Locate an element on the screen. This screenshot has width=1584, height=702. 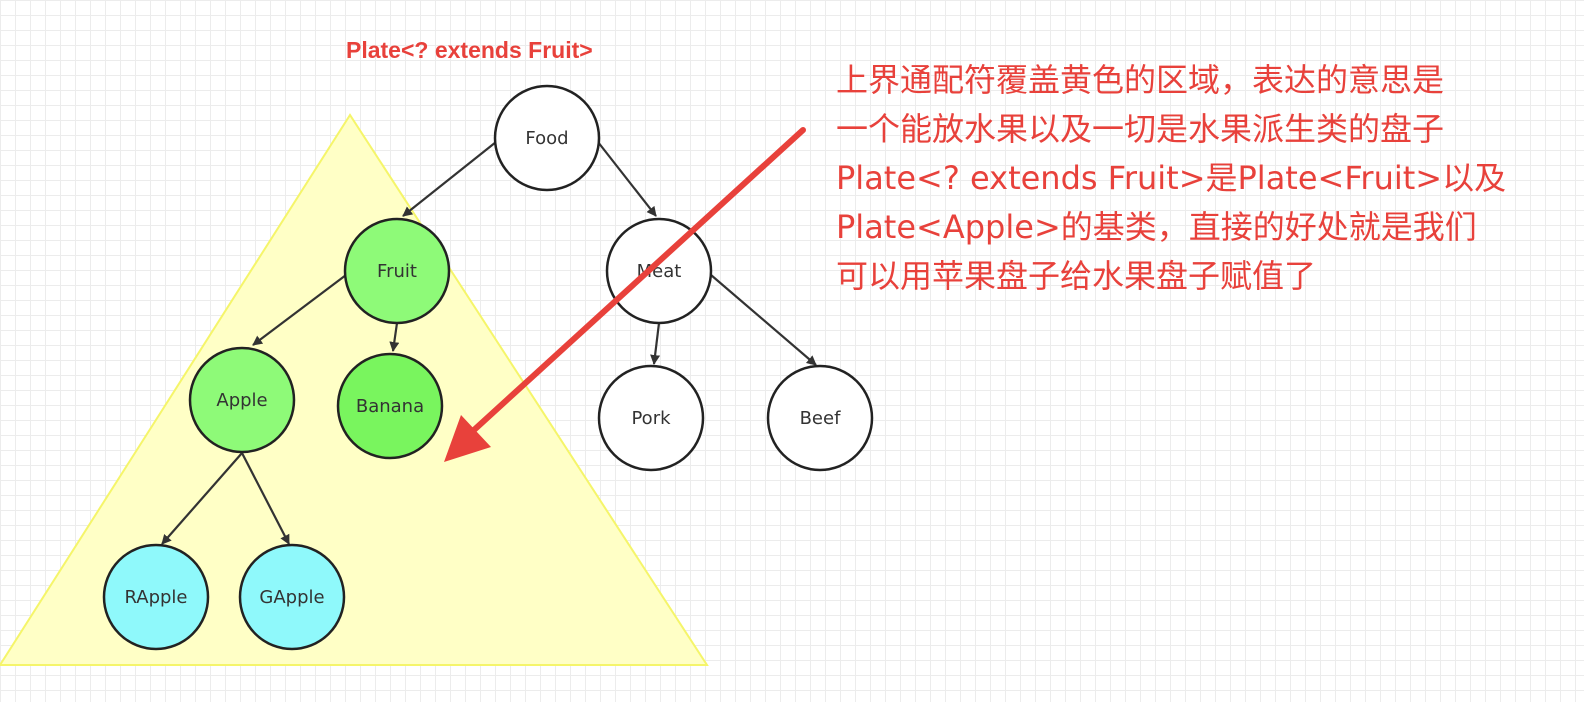
diagram-title: Plate<? extends Fruit> is located at coordinates (469, 50).